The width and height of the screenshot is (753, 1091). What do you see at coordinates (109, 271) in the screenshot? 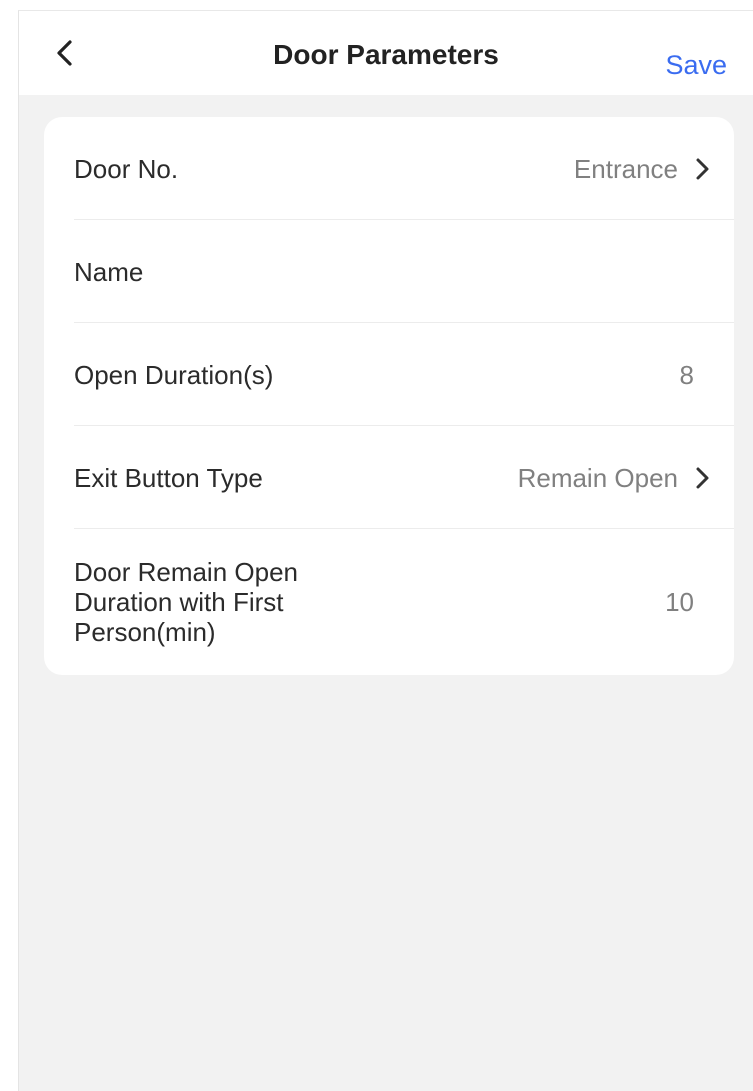
I see `name-label: Name` at bounding box center [109, 271].